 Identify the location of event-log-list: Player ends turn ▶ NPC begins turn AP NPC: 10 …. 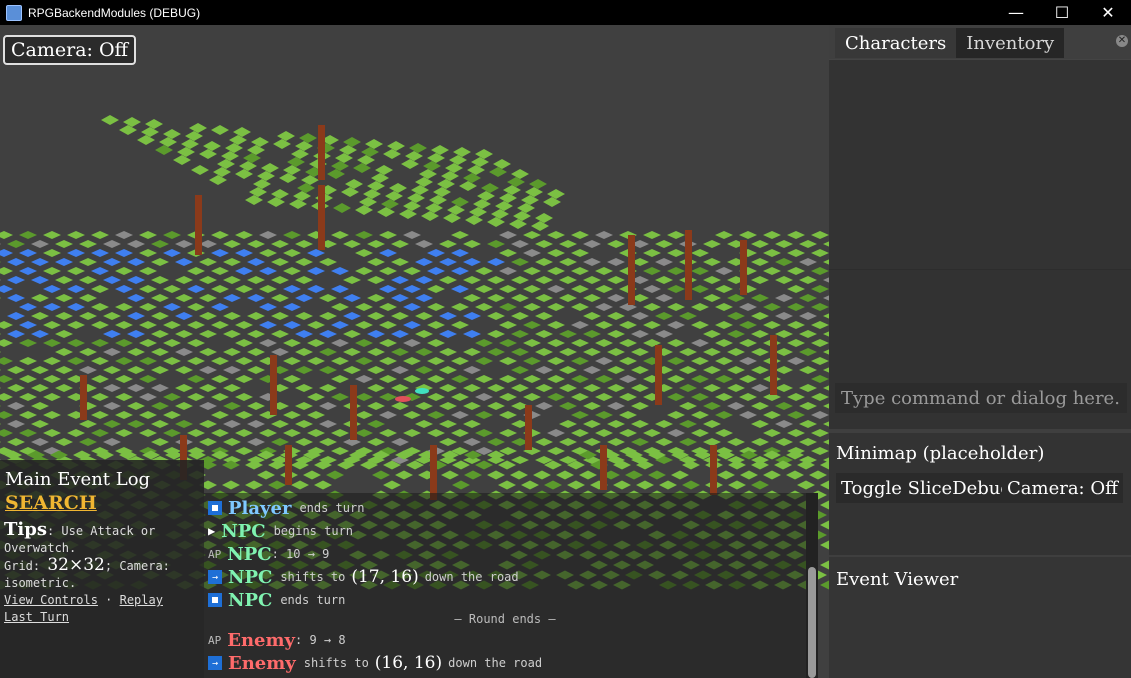
(505, 585).